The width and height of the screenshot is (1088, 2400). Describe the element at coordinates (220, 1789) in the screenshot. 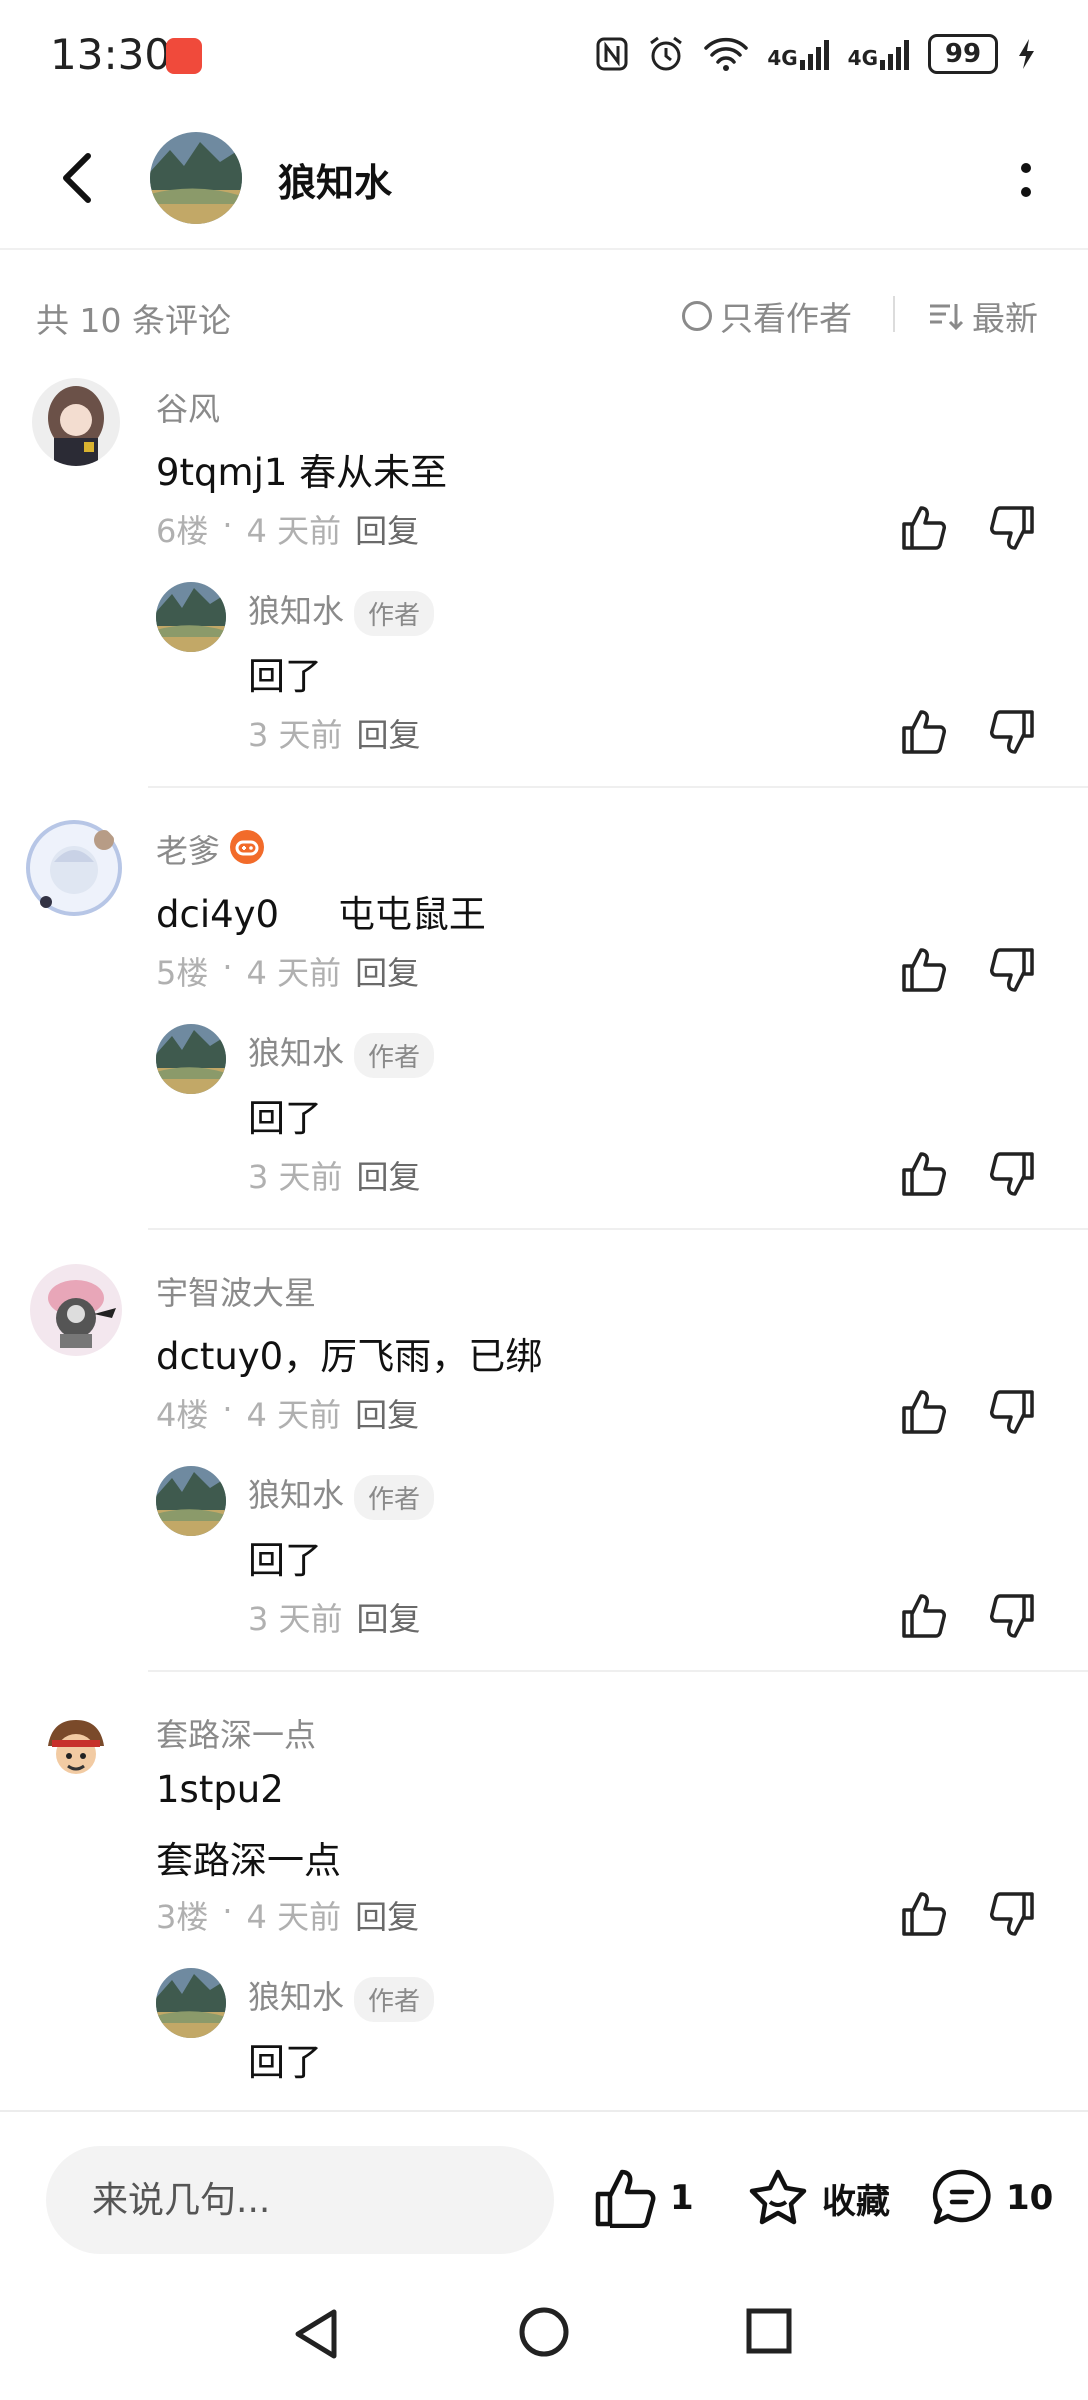

I see `comment-text: 1stpu2` at that location.